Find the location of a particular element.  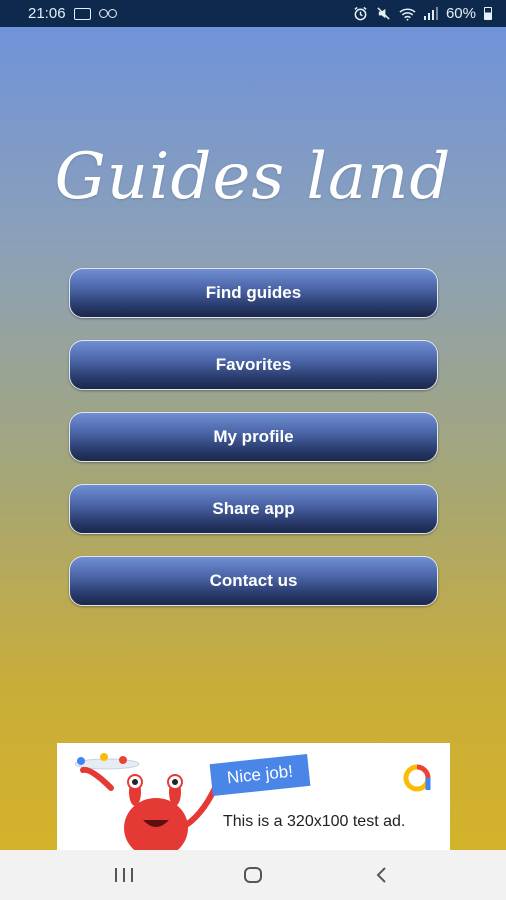

back-button is located at coordinates (382, 875).